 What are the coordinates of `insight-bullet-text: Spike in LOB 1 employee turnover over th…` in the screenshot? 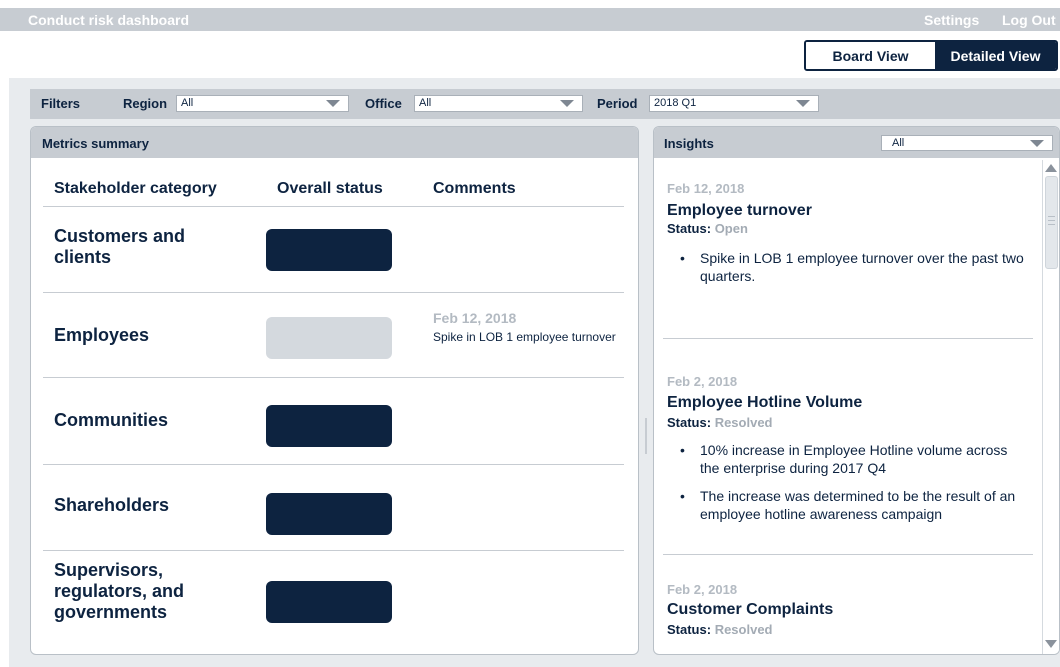 It's located at (862, 267).